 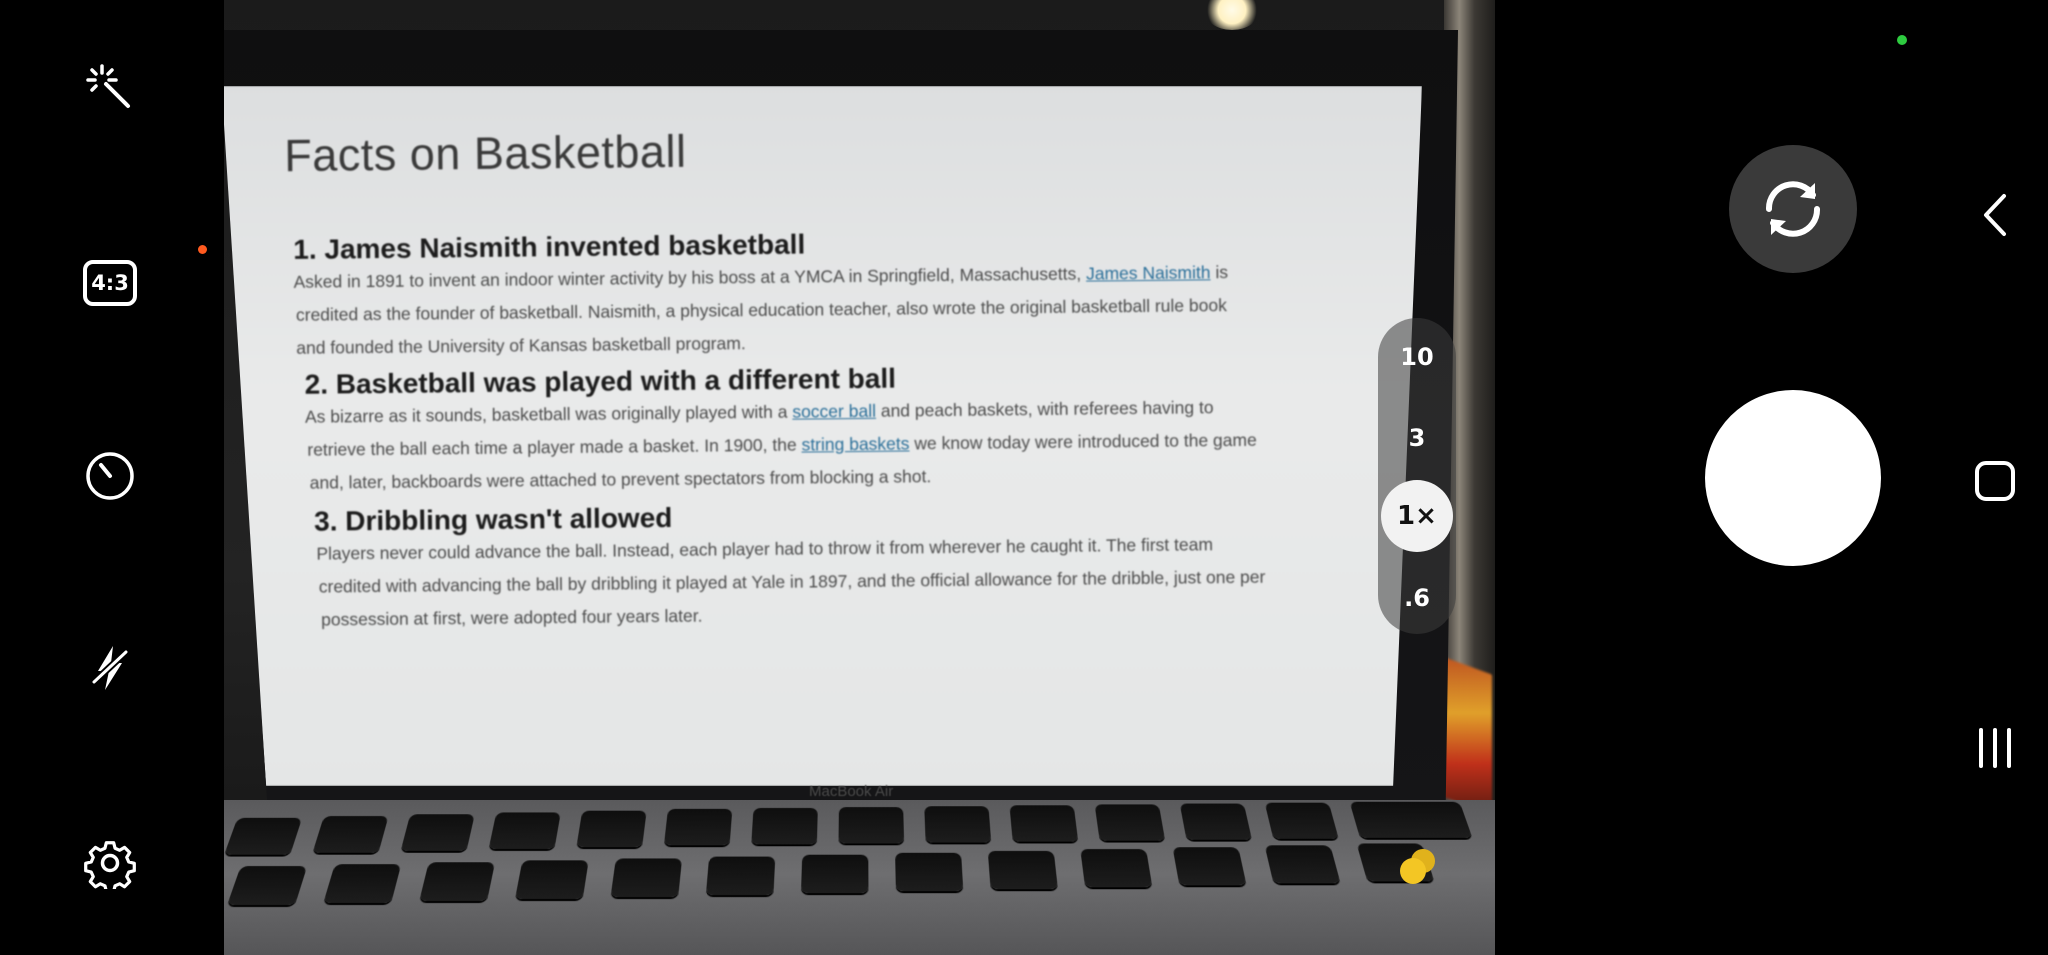 I want to click on ceiling-light, so click(x=1232, y=15).